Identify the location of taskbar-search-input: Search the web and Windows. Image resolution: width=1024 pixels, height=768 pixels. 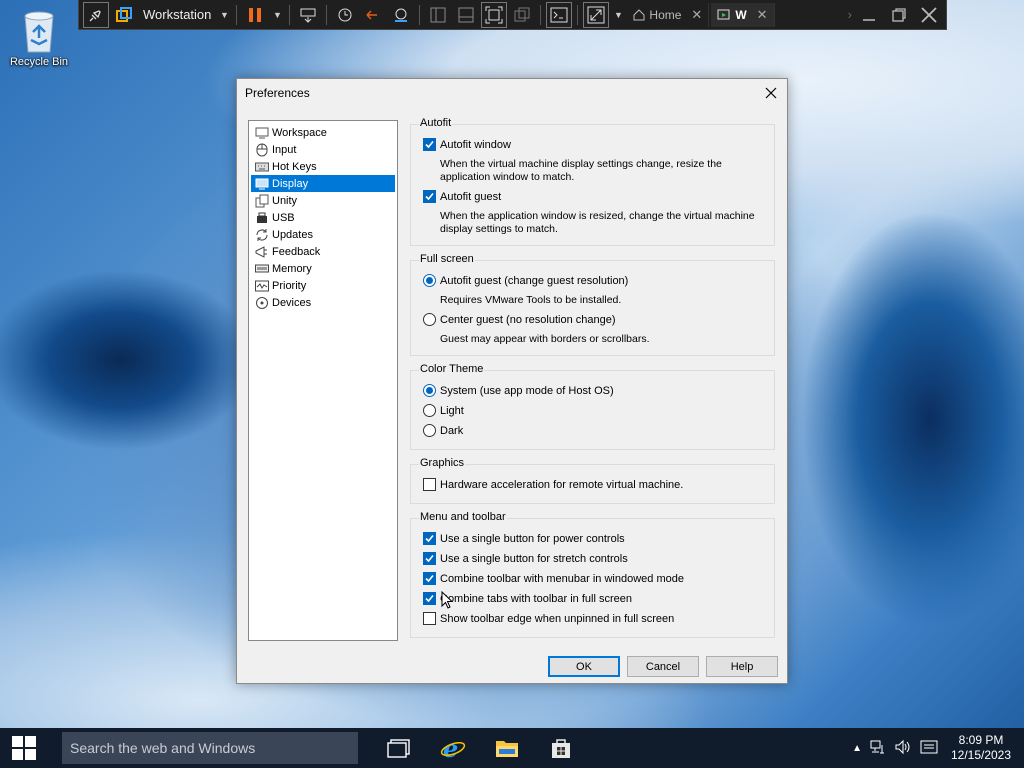
(210, 748).